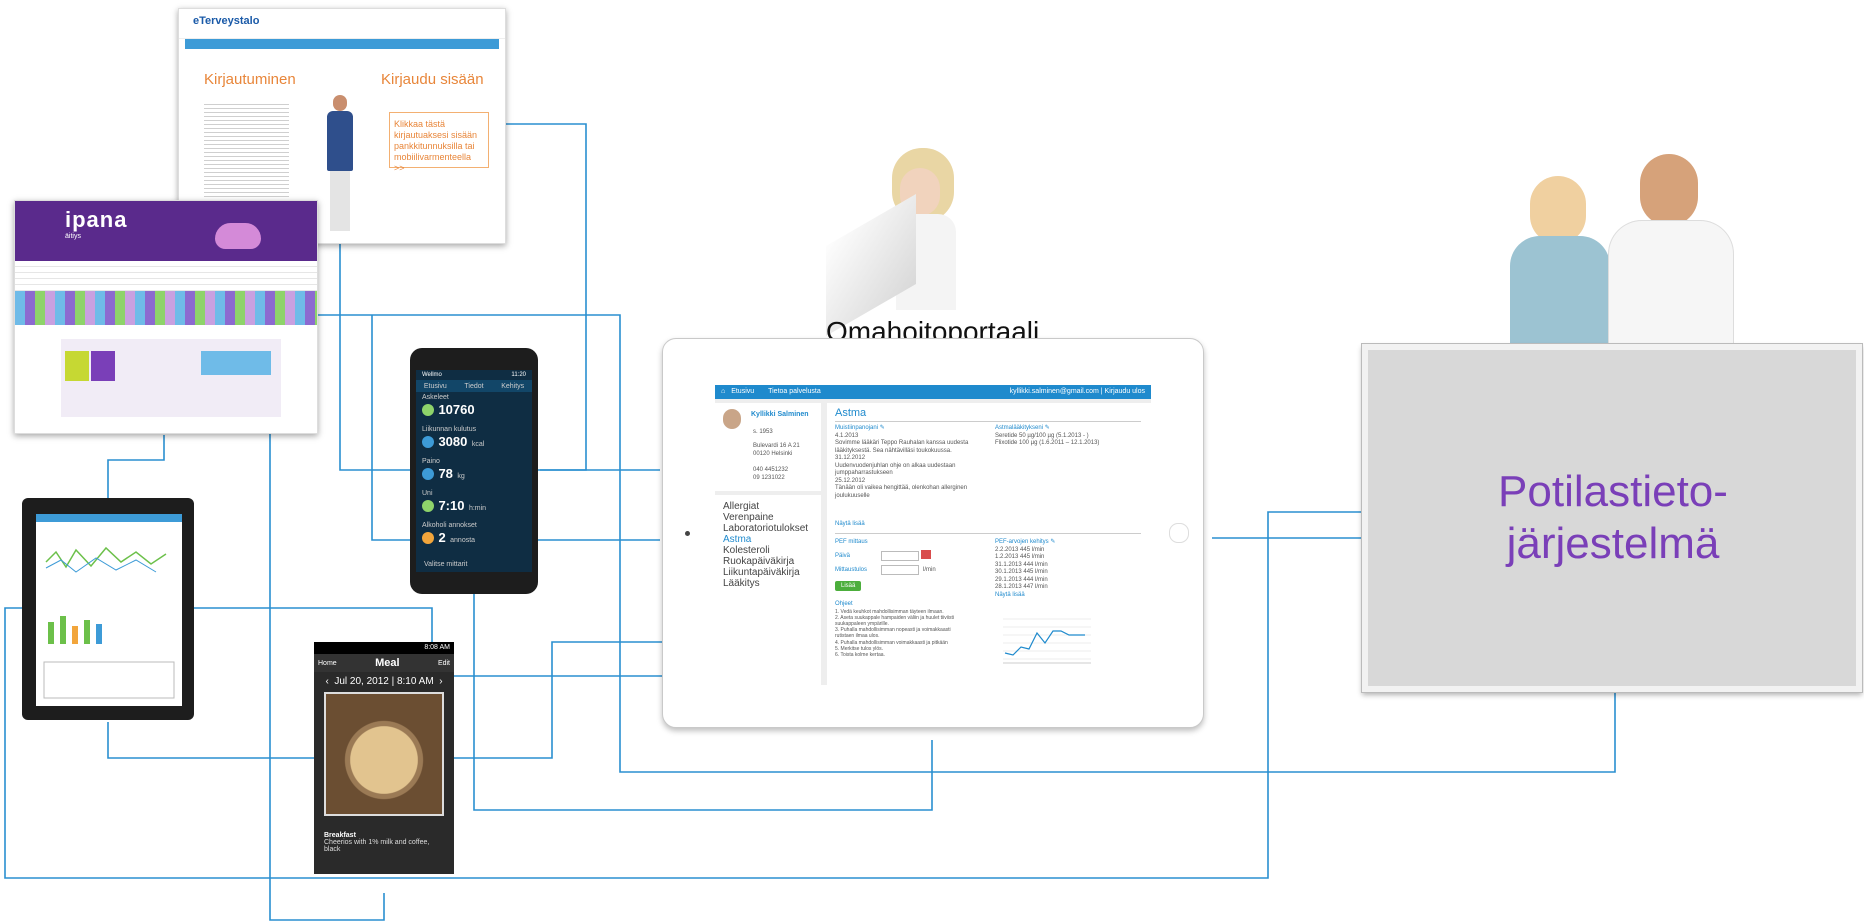 This screenshot has width=1864, height=922. Describe the element at coordinates (342, 24) in the screenshot. I see `login-page-header: eTerveystalo` at that location.